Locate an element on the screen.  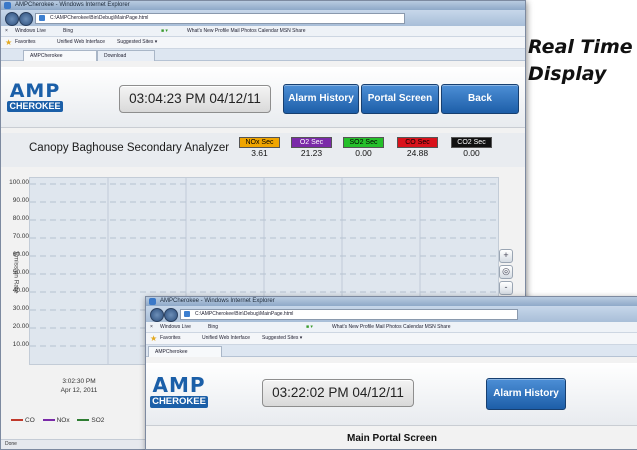
y-tick-label: 90.00 is located at coordinates (20, 200).